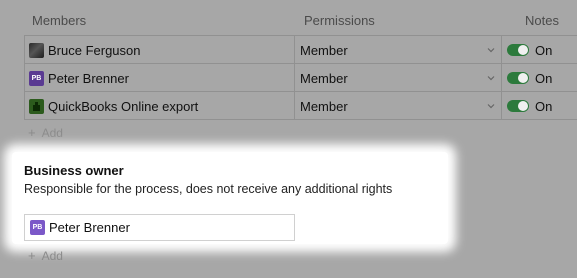  I want to click on table-row: PB Peter Brenner Member On, so click(300, 78).